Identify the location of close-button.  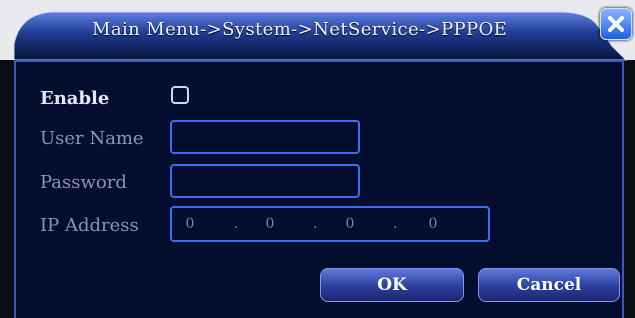
(616, 24).